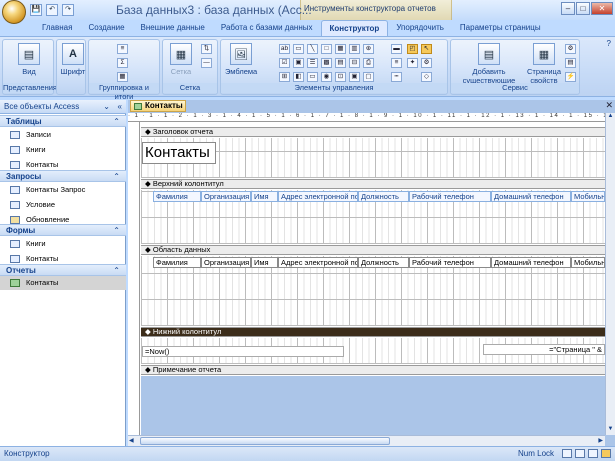  I want to click on rectangle-icon: □, so click(326, 49).